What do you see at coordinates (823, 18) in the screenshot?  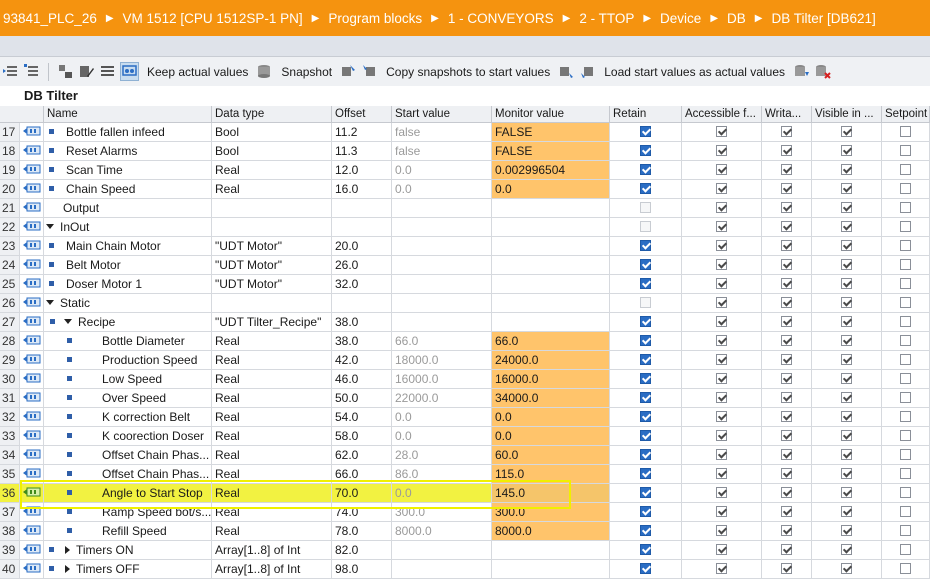 I see `breadcrumb-item: DB Tilter [DB621]` at bounding box center [823, 18].